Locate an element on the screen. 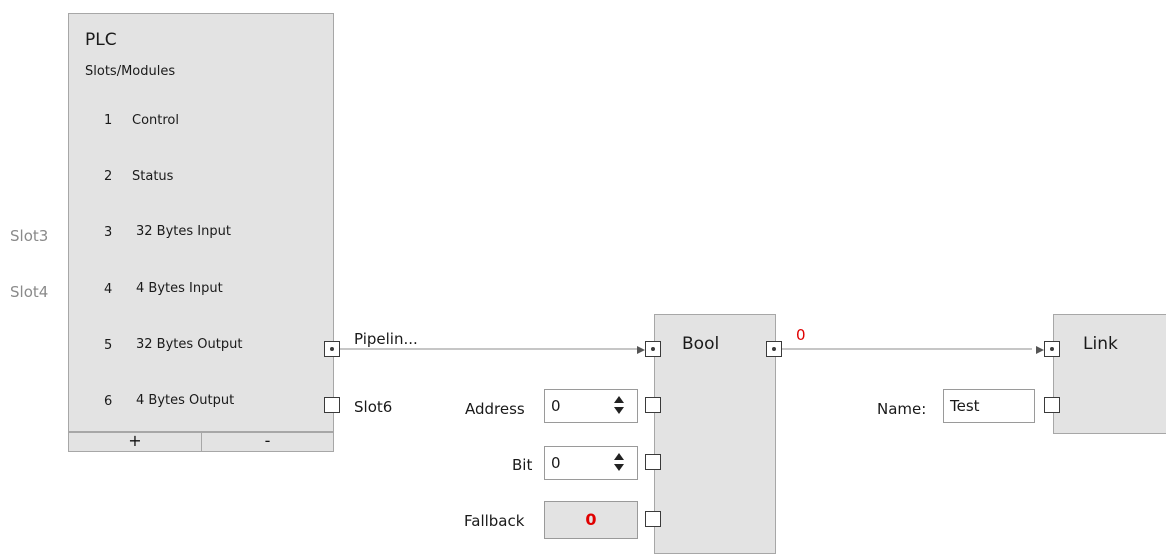  fallback-label: Fallback is located at coordinates (494, 521).